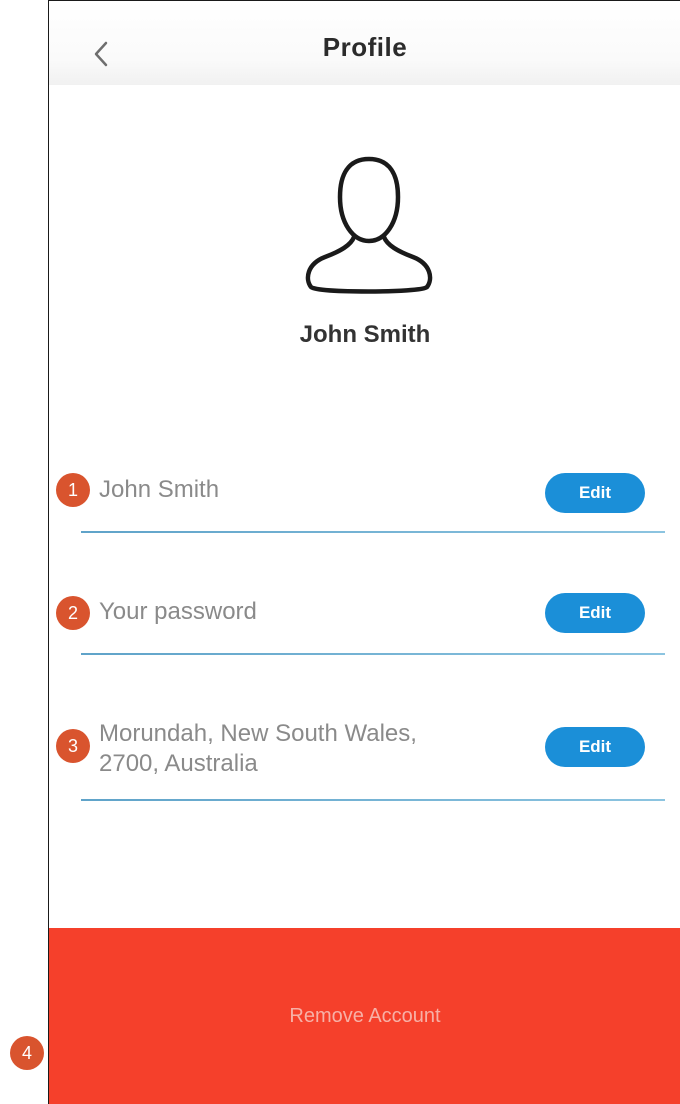  I want to click on avatar, so click(369, 226).